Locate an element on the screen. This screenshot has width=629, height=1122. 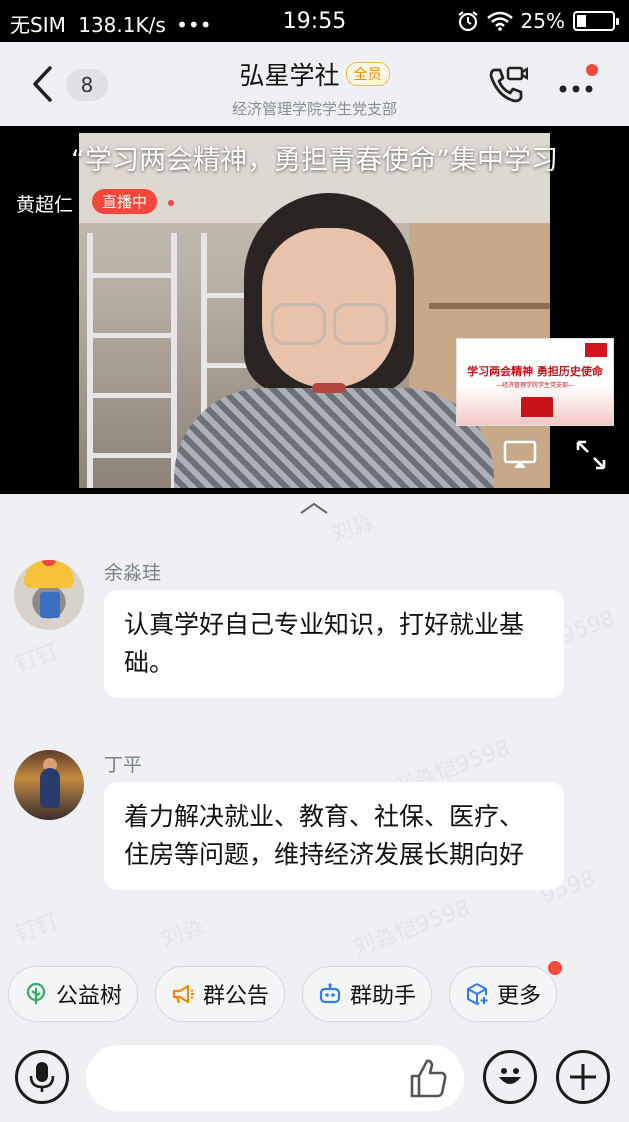
message-bubble: 着力解决就业、教育、社保、医疗、住房等问题，维持经济发展长期向好 is located at coordinates (334, 836).